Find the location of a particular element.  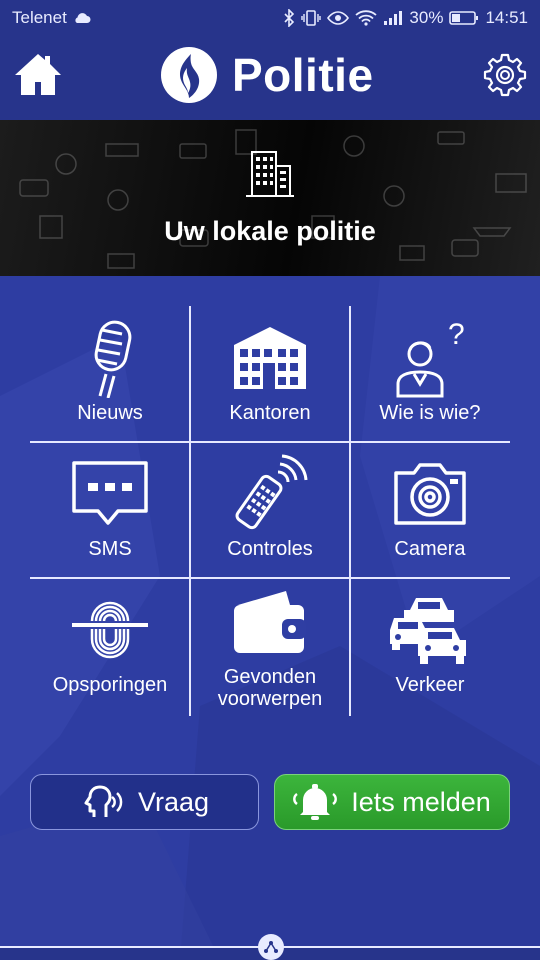

tile-label: Opsporingen is located at coordinates (110, 685).